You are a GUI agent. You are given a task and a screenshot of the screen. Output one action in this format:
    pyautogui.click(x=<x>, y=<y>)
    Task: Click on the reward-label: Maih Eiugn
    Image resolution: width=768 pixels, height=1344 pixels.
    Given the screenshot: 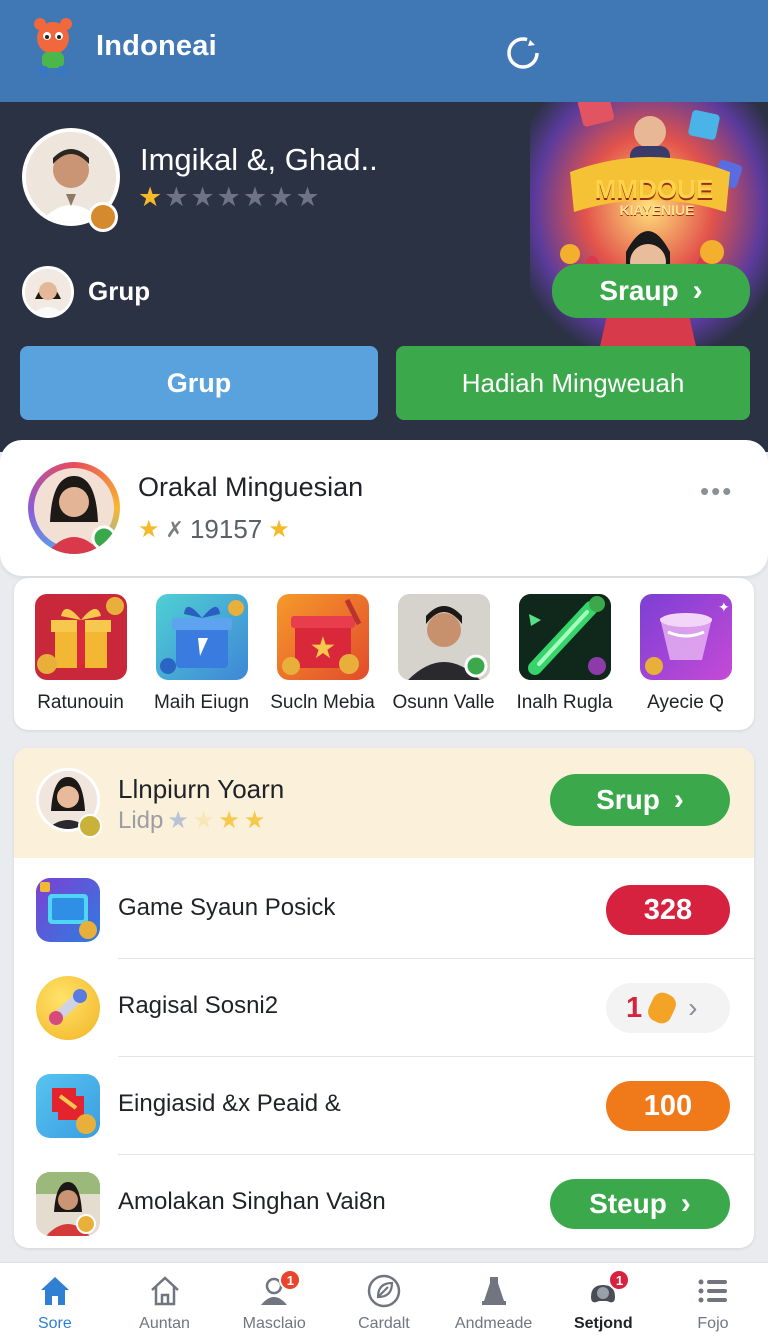 What is the action you would take?
    pyautogui.click(x=201, y=702)
    